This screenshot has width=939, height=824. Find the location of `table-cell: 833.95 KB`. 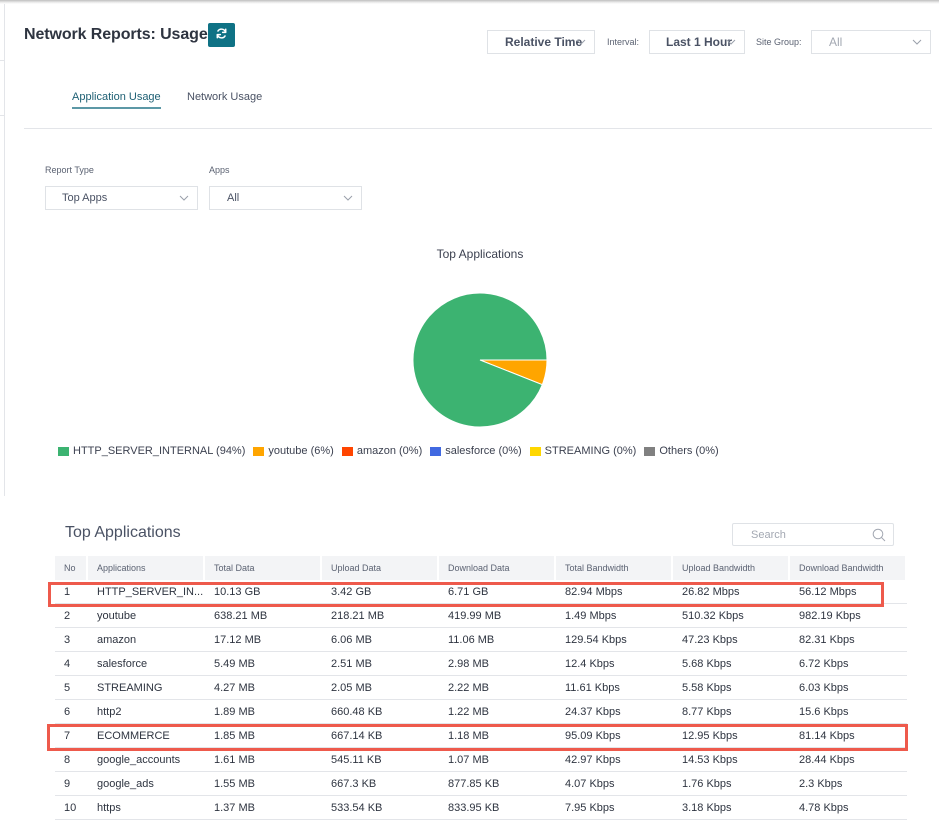

table-cell: 833.95 KB is located at coordinates (497, 808).